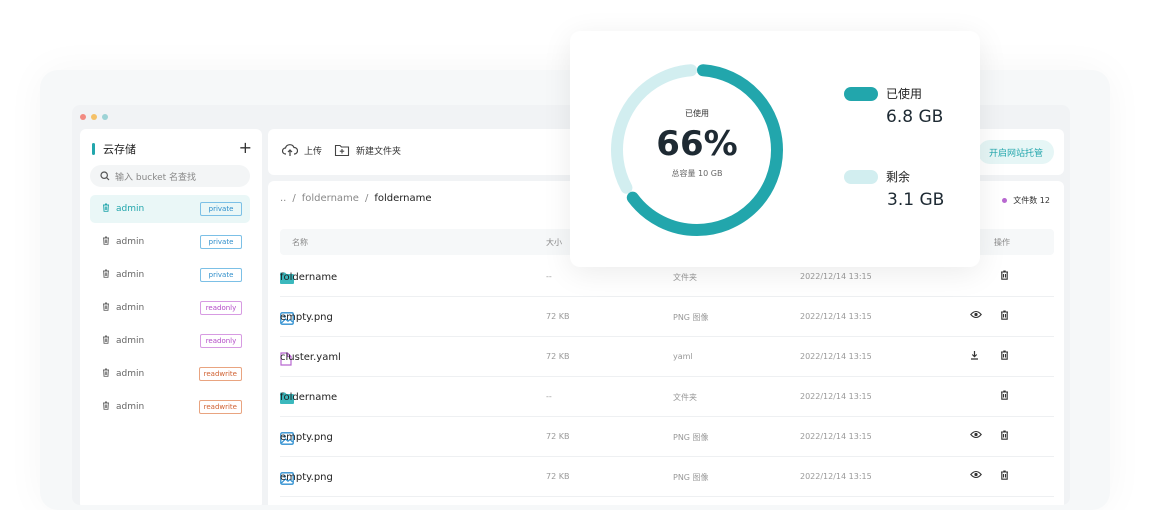 The height and width of the screenshot is (510, 1149). What do you see at coordinates (83, 117) in the screenshot?
I see `close-dot` at bounding box center [83, 117].